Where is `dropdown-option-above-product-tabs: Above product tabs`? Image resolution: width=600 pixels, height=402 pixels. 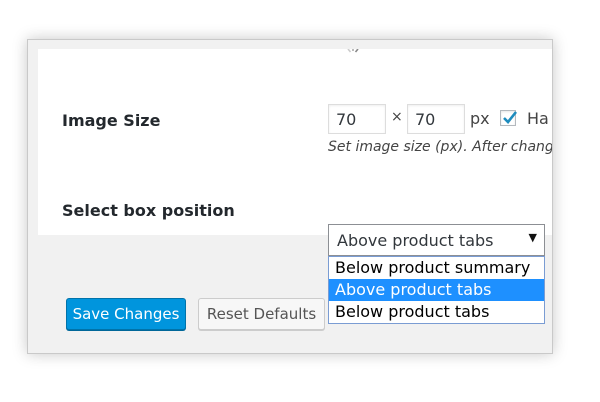
dropdown-option-above-product-tabs: Above product tabs is located at coordinates (436, 290).